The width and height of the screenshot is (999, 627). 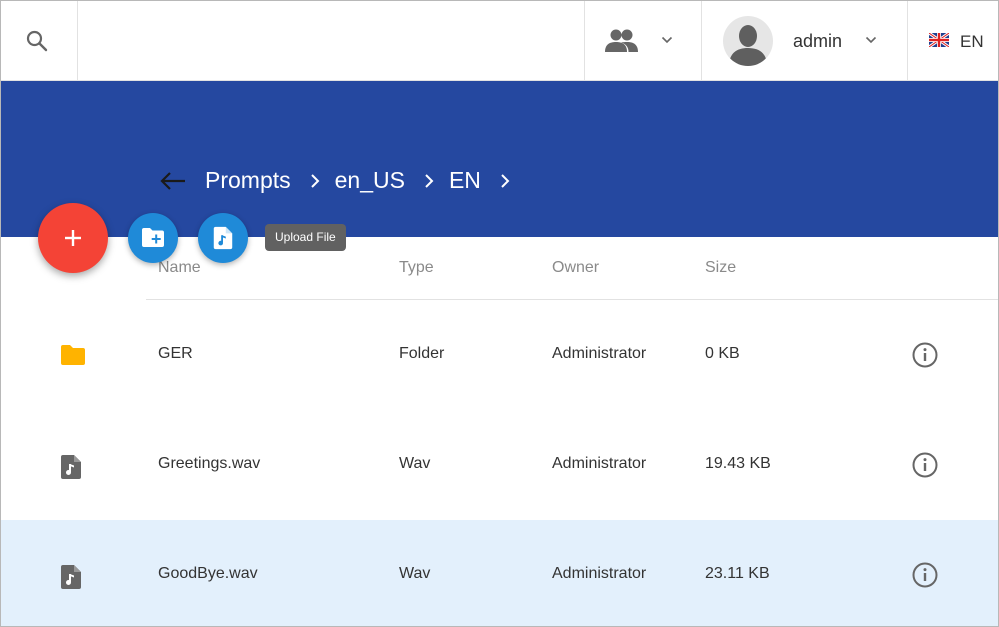 I want to click on column-header-name: Name, so click(x=179, y=268).